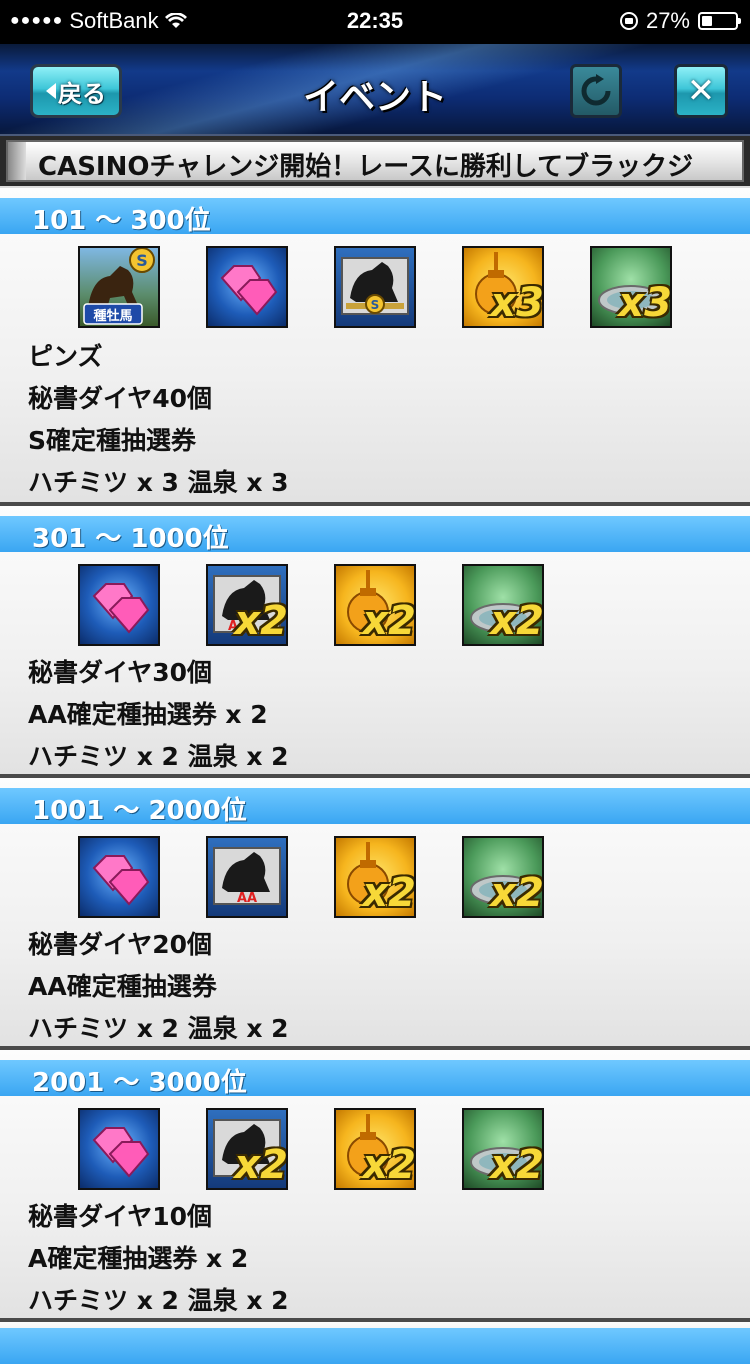 This screenshot has width=750, height=1364. Describe the element at coordinates (517, 303) in the screenshot. I see `honey-multiplier: x3` at that location.